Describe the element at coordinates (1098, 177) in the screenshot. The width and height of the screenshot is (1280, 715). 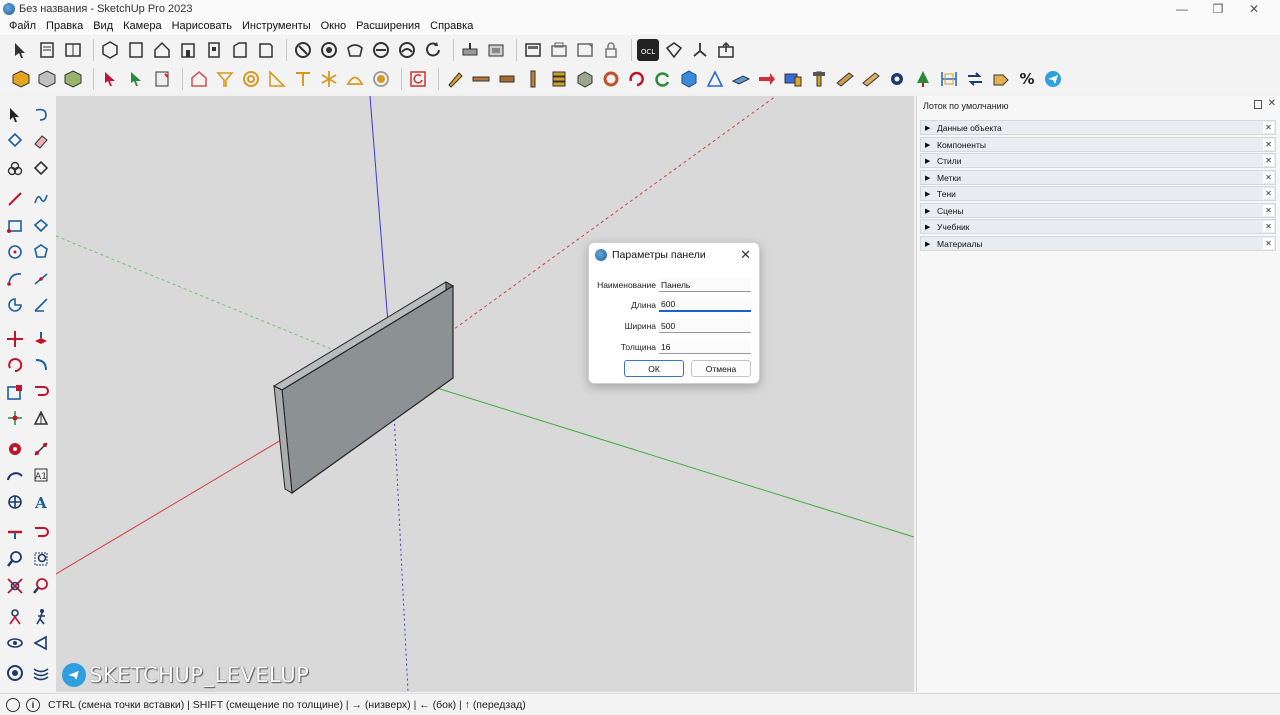
I see `tray-panel-tags: ▶ Метки ✕` at that location.